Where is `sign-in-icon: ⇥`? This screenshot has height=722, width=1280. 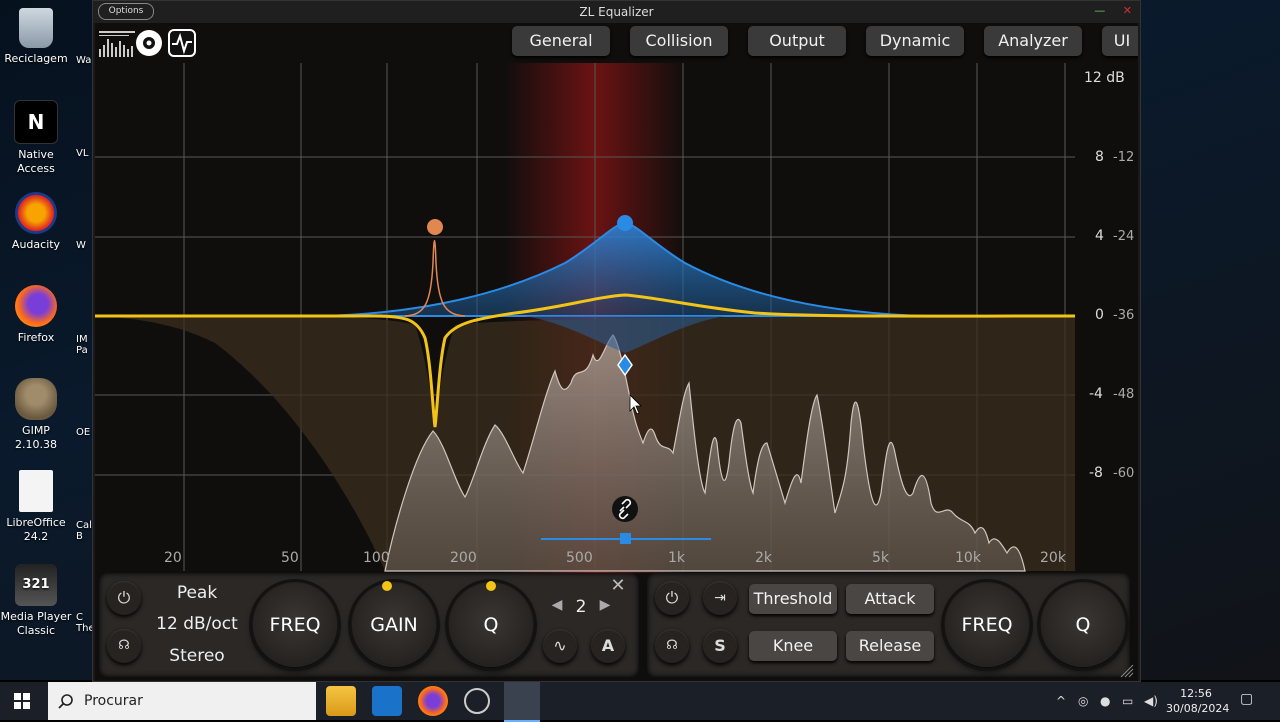 sign-in-icon: ⇥ is located at coordinates (720, 598).